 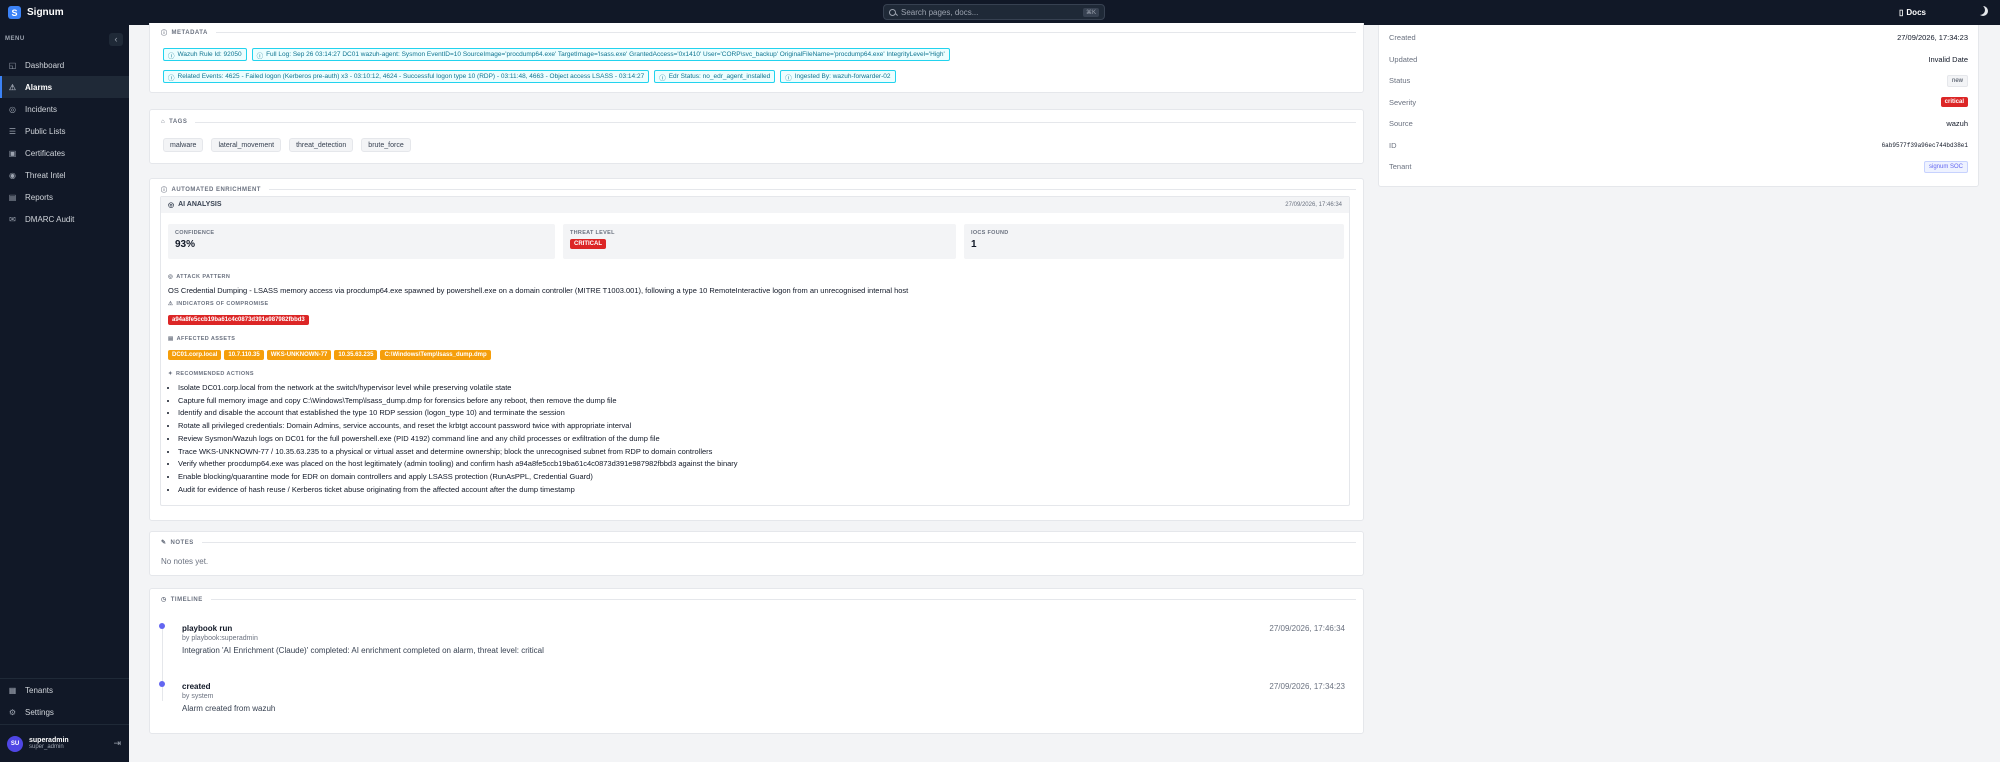 What do you see at coordinates (178, 122) in the screenshot?
I see `tags-title: TAGS` at bounding box center [178, 122].